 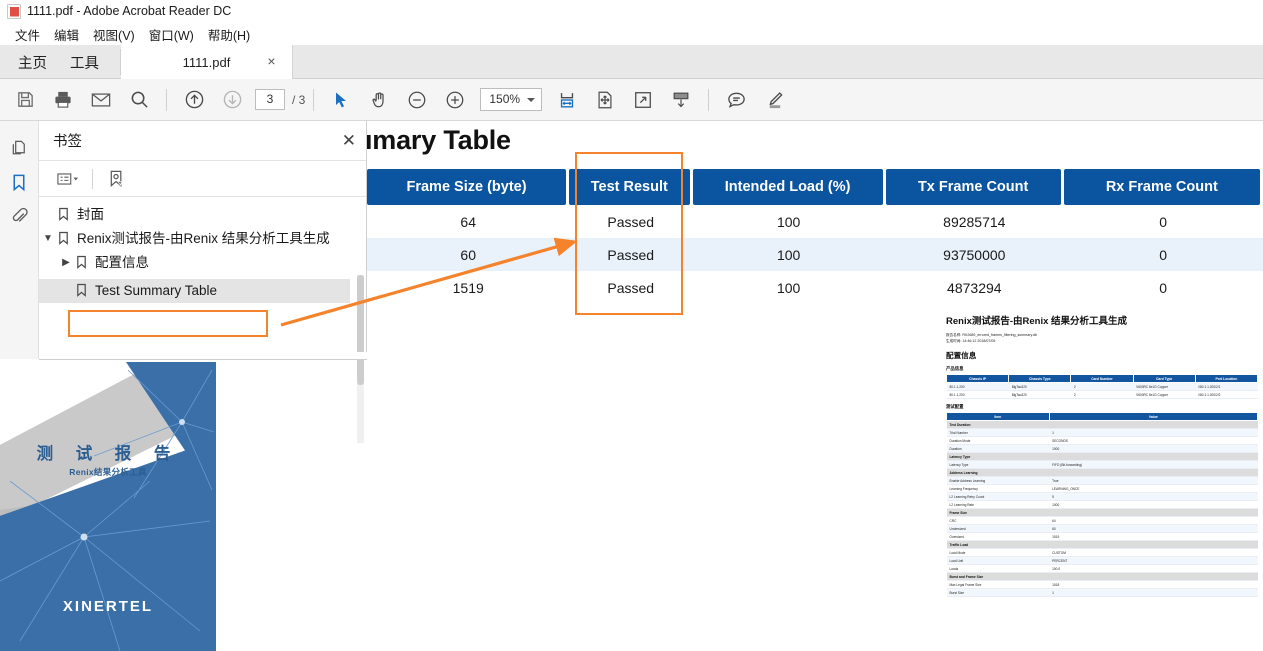 What do you see at coordinates (108, 454) in the screenshot?
I see `cover-title: 测 试 报 告` at bounding box center [108, 454].